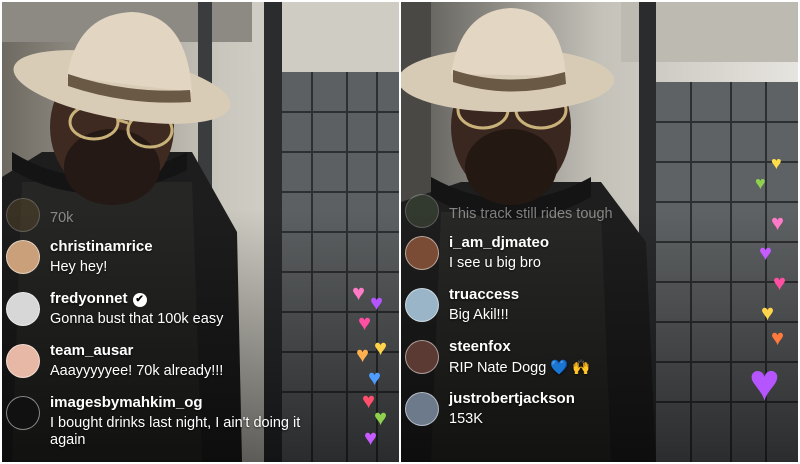 This screenshot has width=800, height=464. What do you see at coordinates (599, 416) in the screenshot?
I see `comment-row: justrobertjackson 153K` at bounding box center [599, 416].